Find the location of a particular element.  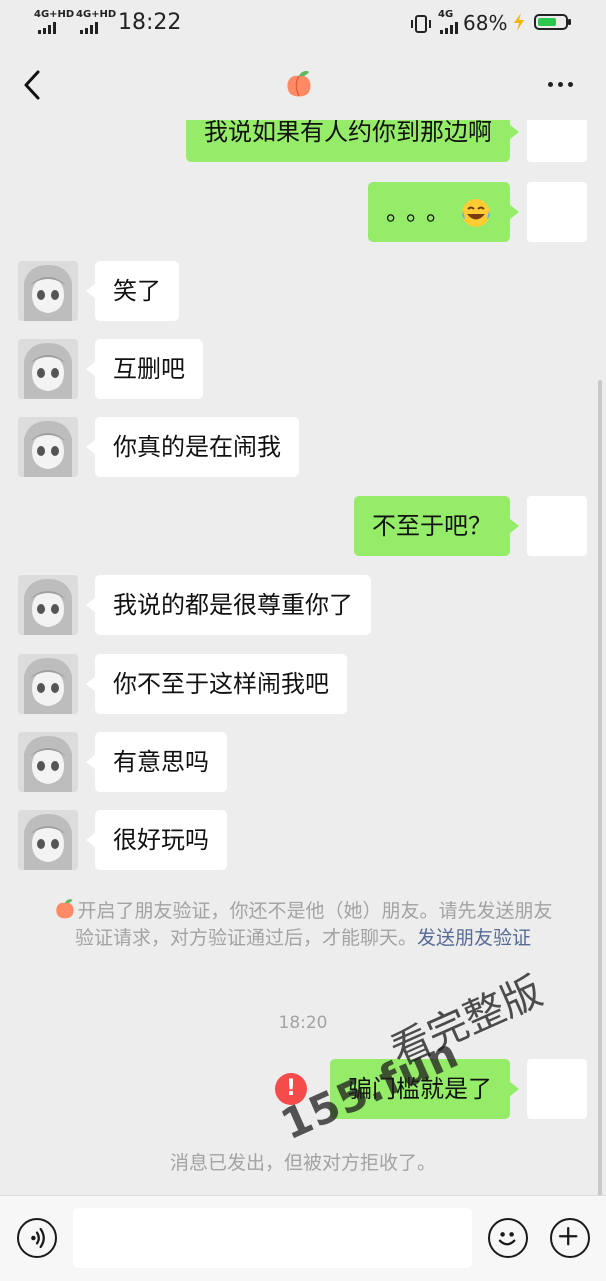

message-bubble: 。。。 is located at coordinates (443, 212).